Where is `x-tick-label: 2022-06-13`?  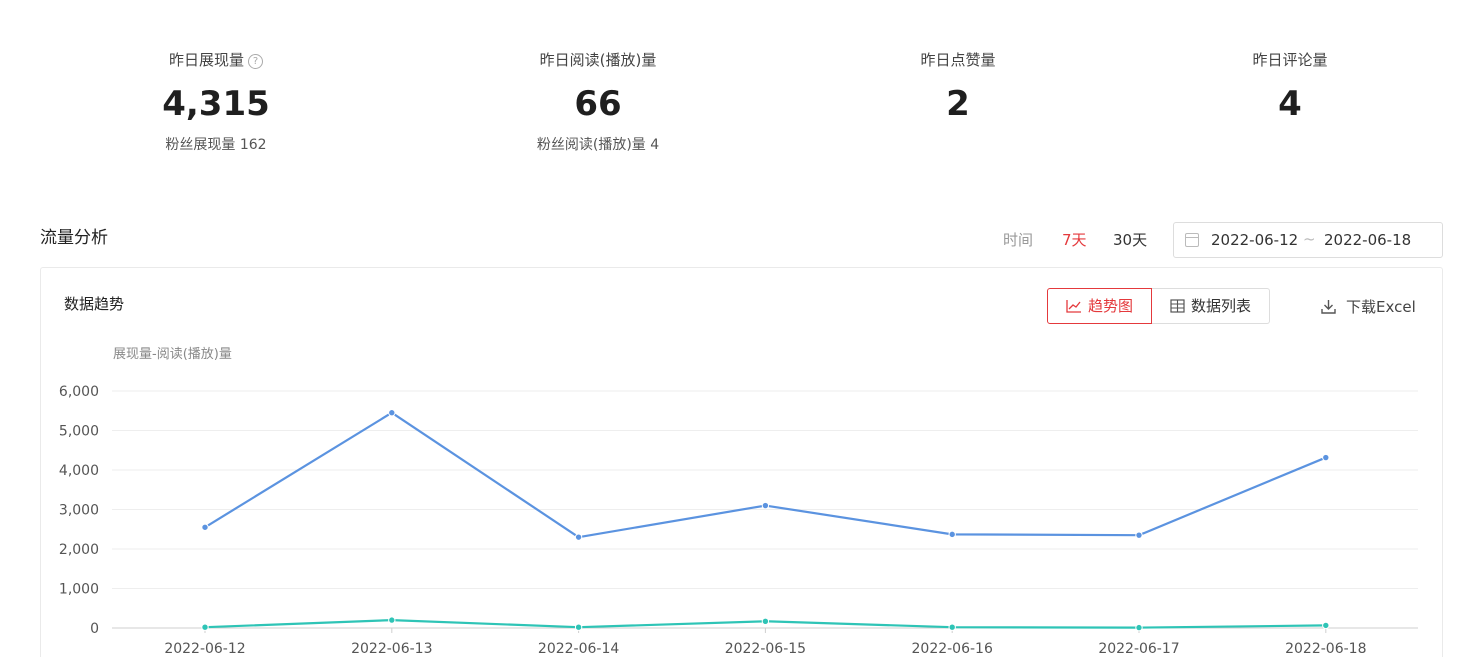
x-tick-label: 2022-06-13 is located at coordinates (391, 649).